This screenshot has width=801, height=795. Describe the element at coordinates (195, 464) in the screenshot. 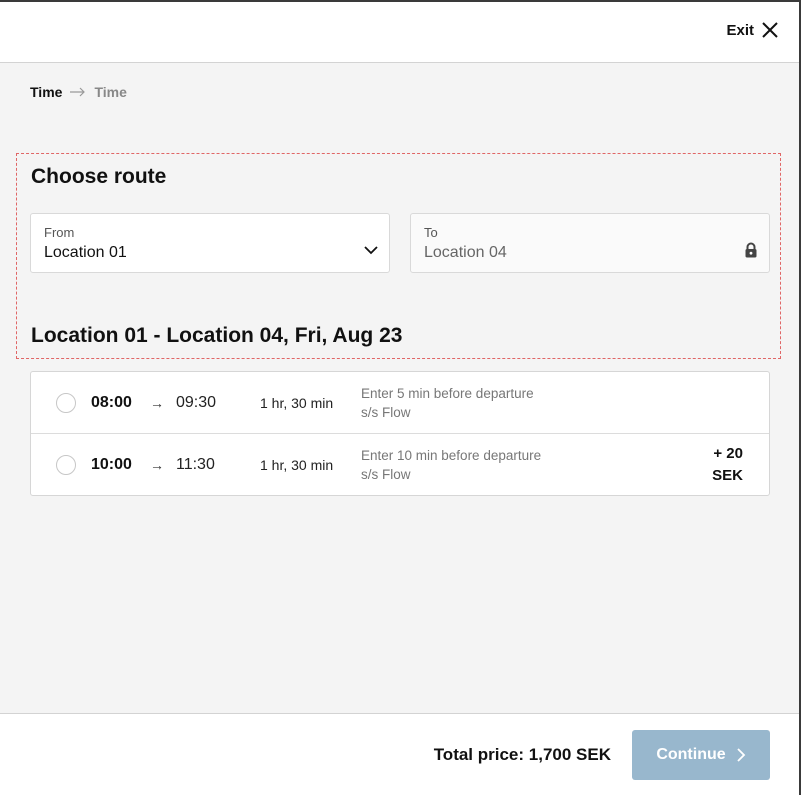

I see `arrival-time: 11:30` at that location.